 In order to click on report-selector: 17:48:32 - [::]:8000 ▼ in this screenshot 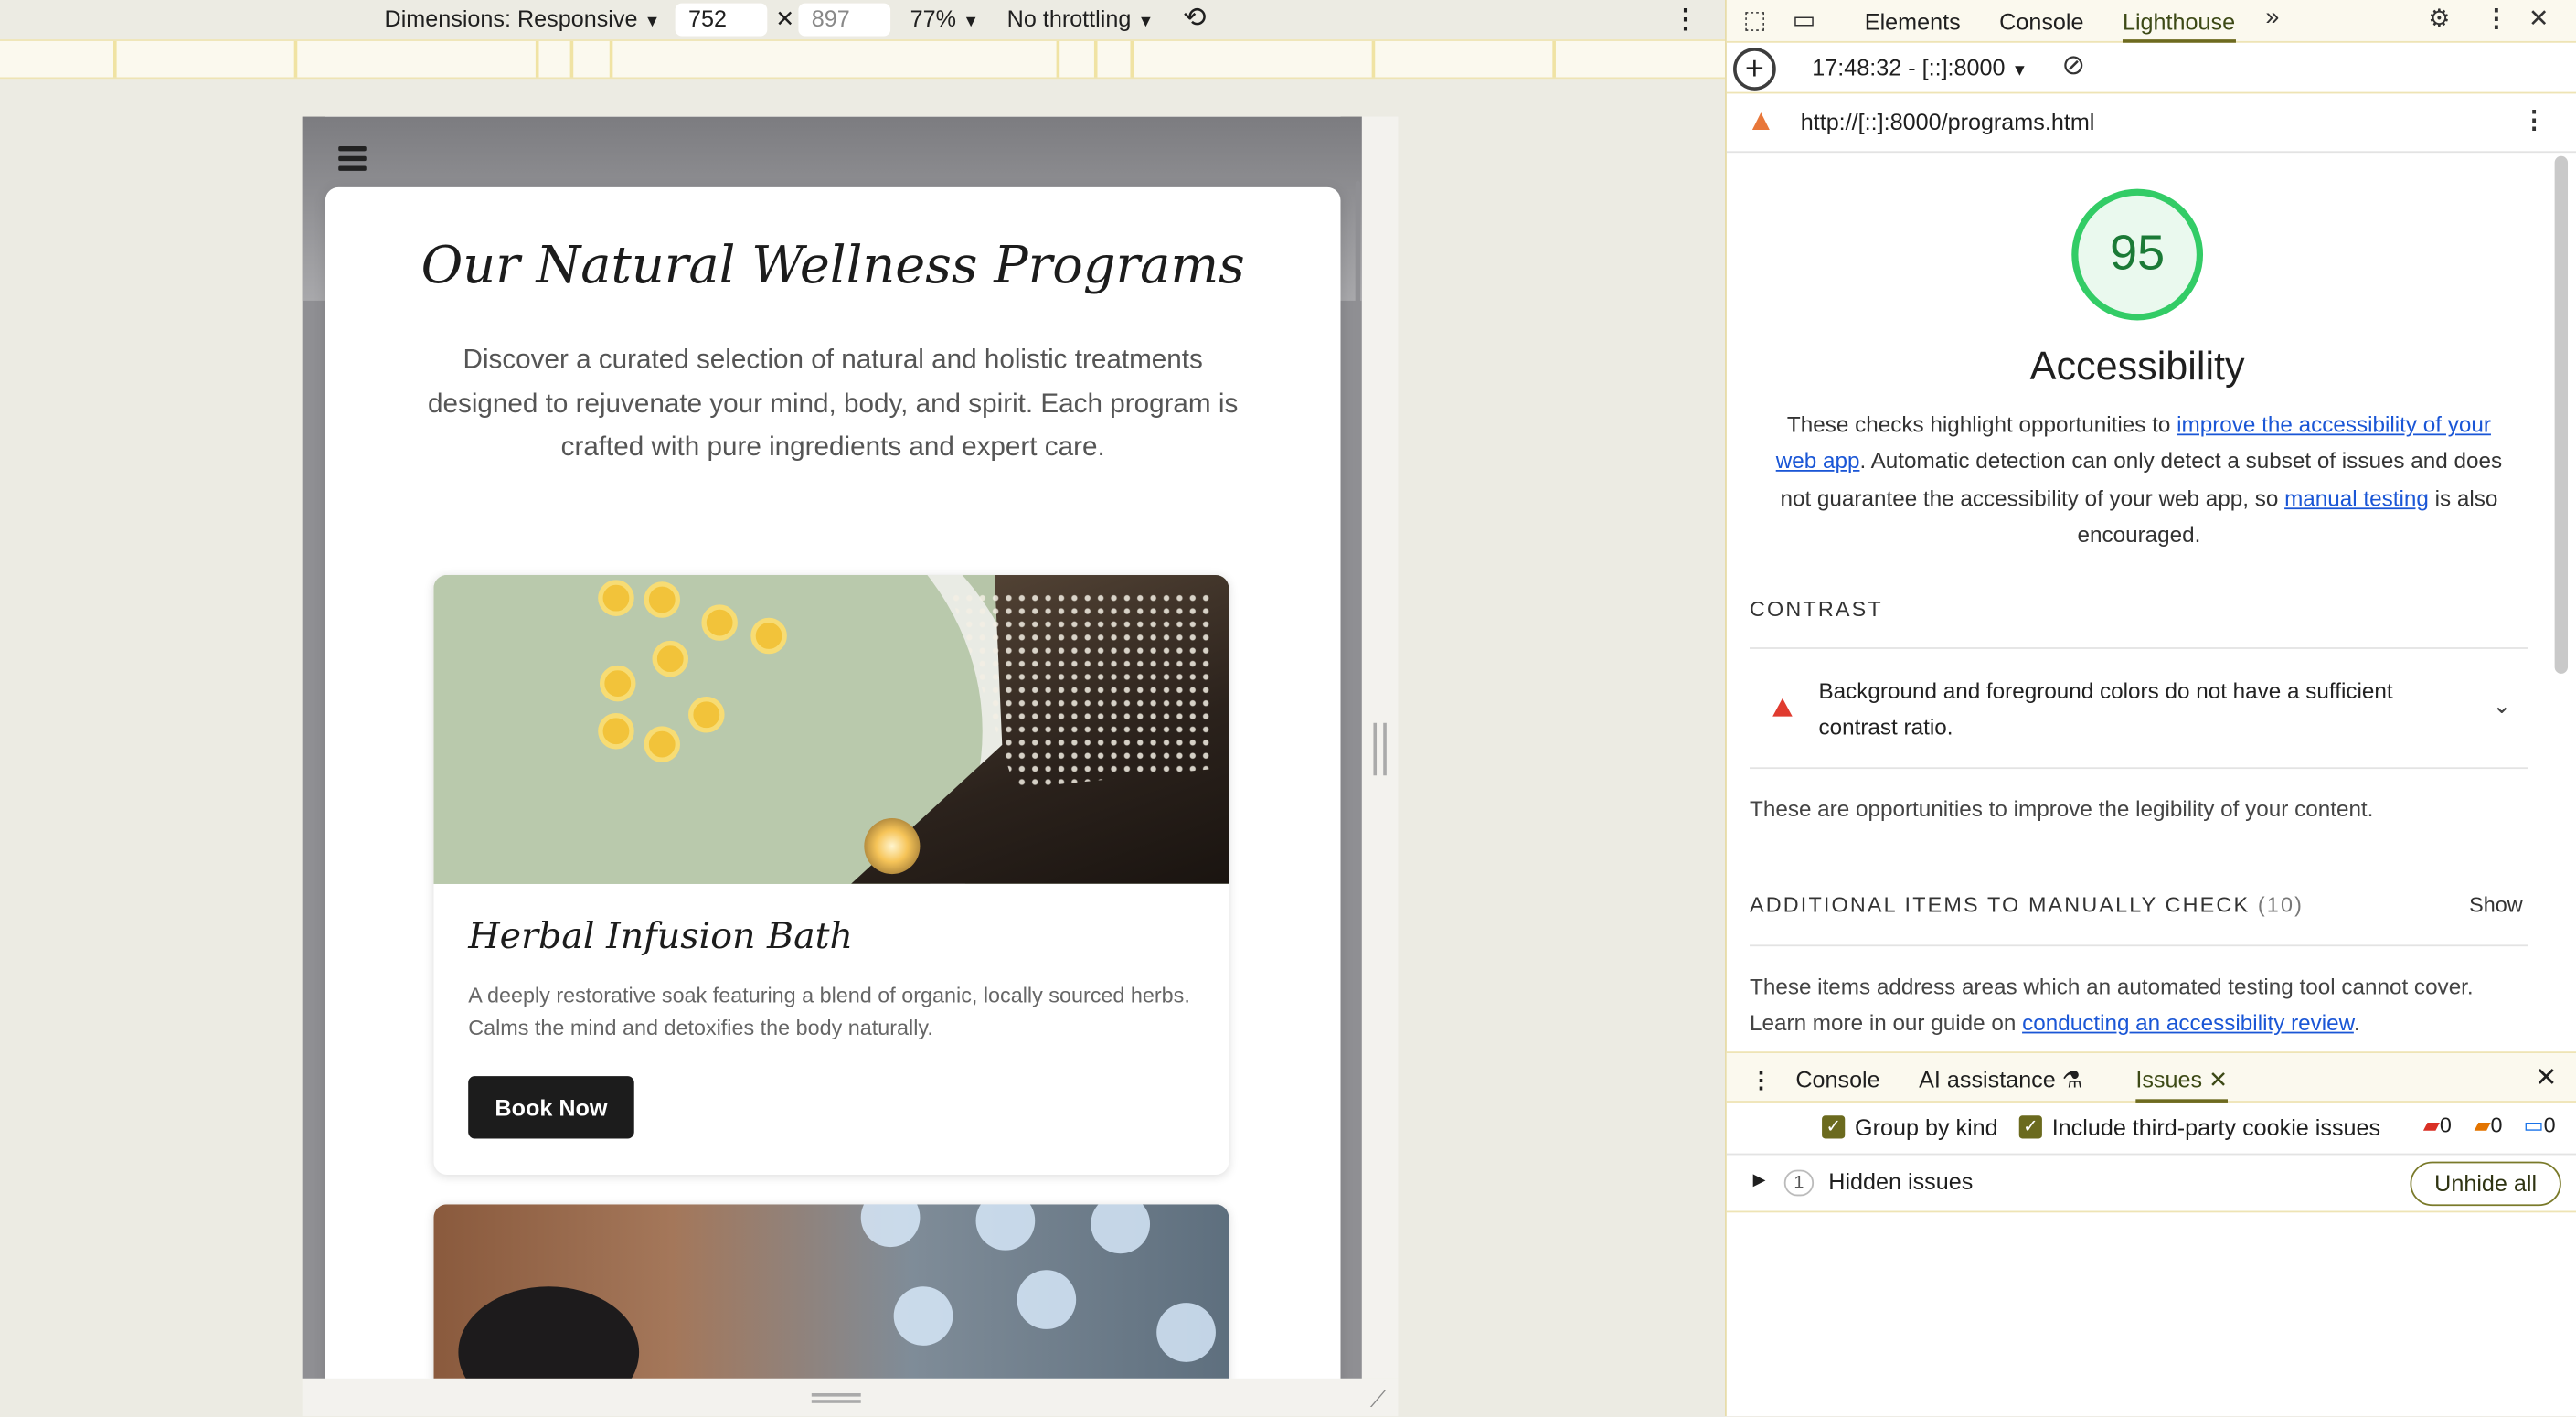, I will do `click(1920, 67)`.